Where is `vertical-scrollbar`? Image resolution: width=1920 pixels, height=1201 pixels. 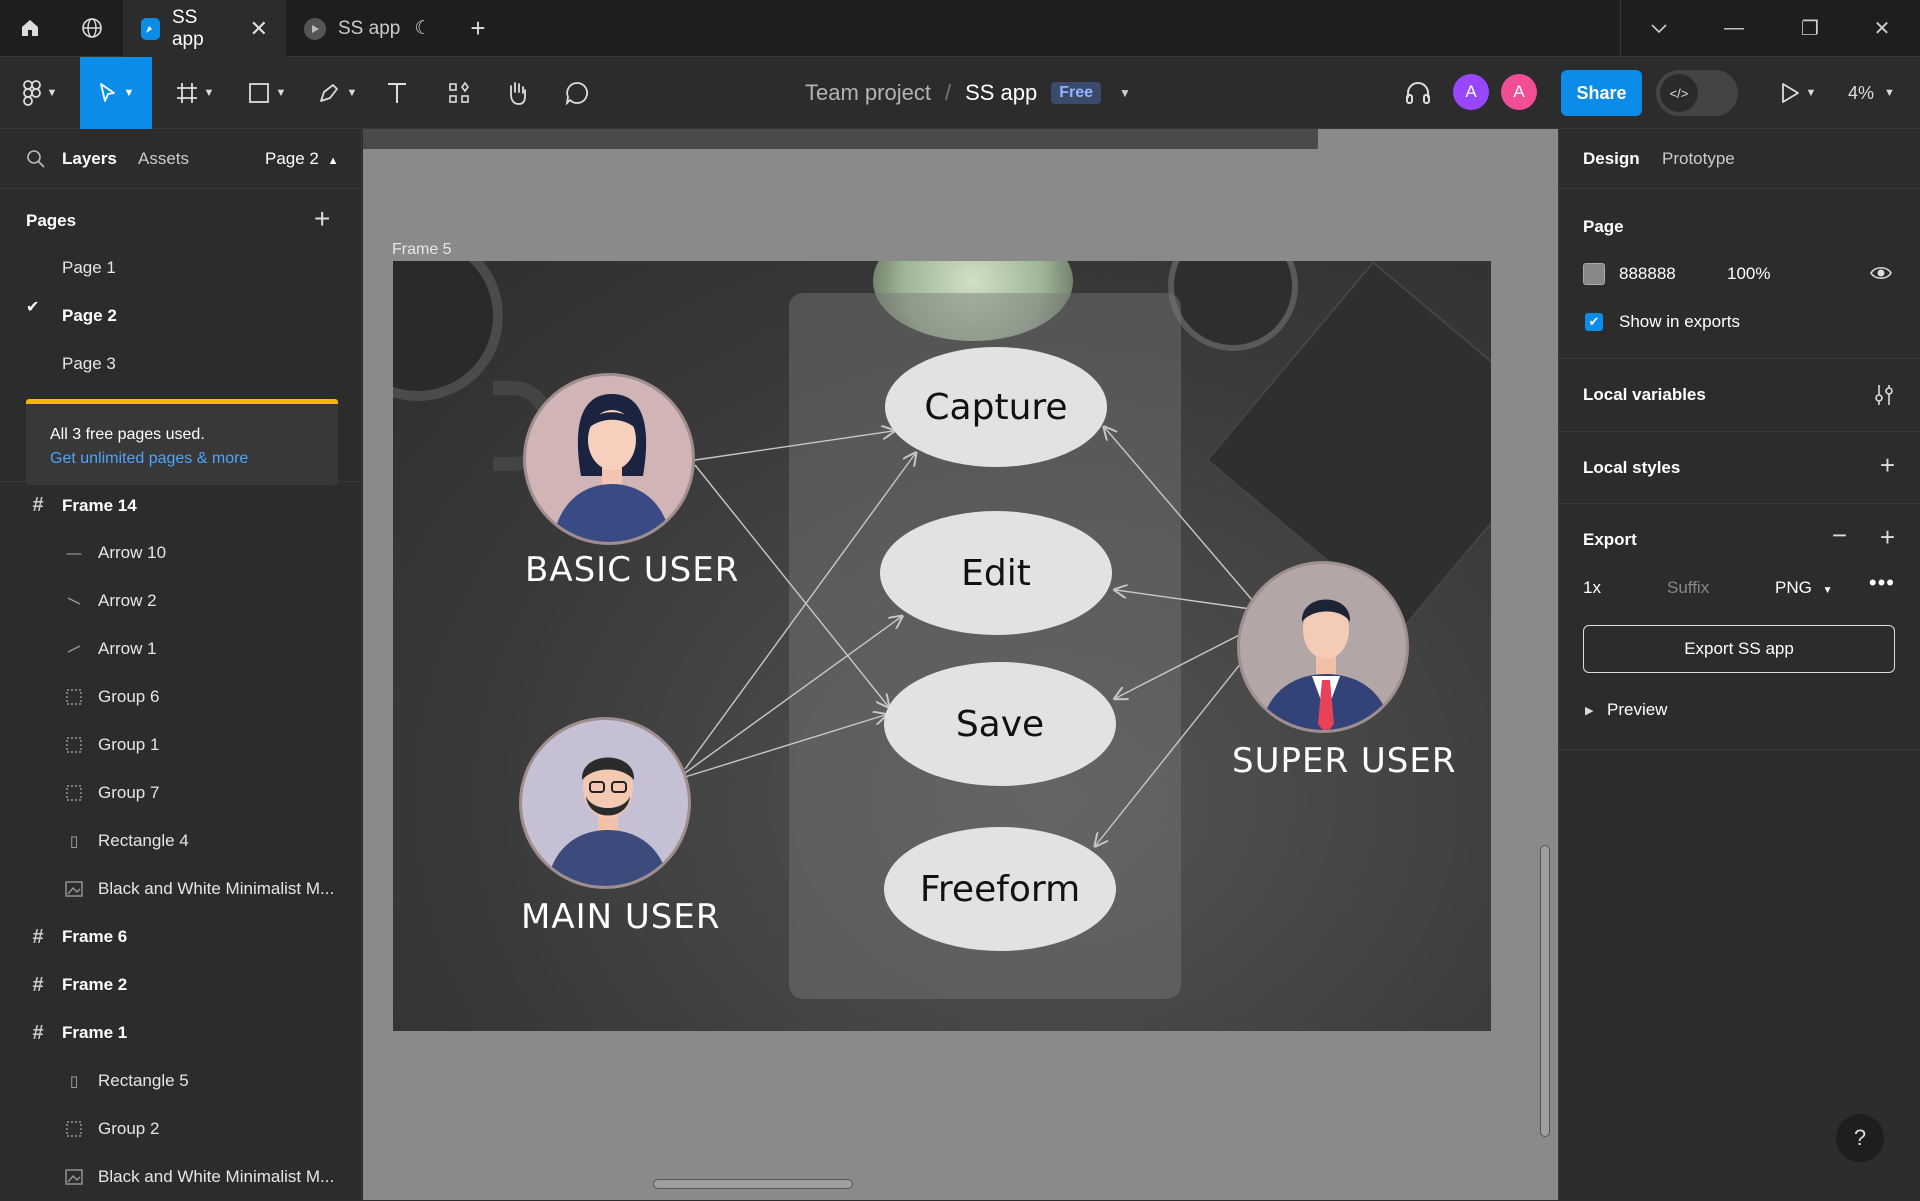
vertical-scrollbar is located at coordinates (1545, 991).